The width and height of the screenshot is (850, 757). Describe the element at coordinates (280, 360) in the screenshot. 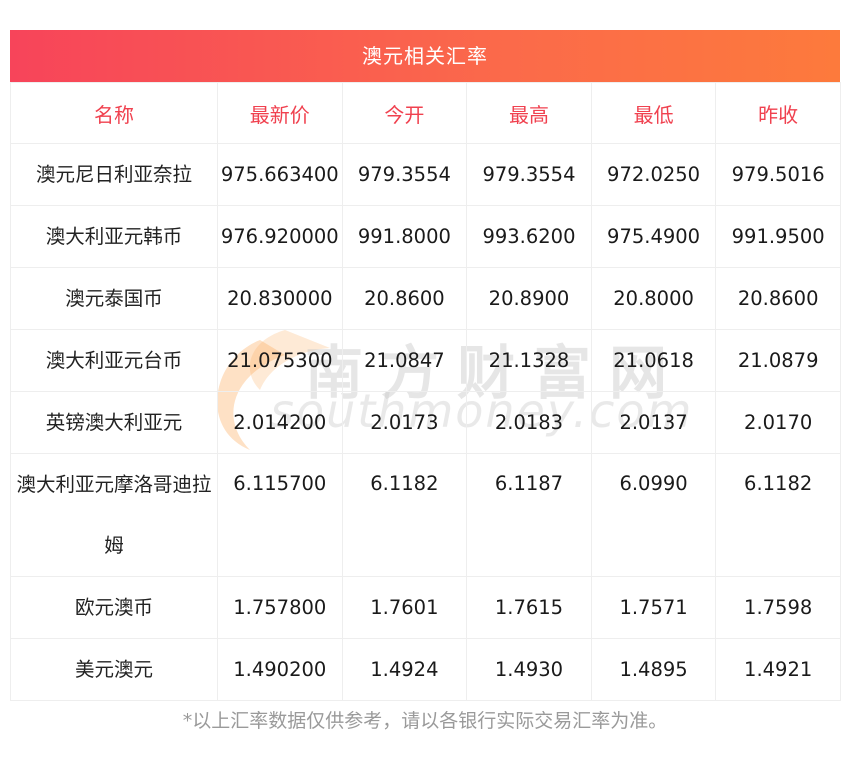

I see `cell-latest: 21.075300` at that location.